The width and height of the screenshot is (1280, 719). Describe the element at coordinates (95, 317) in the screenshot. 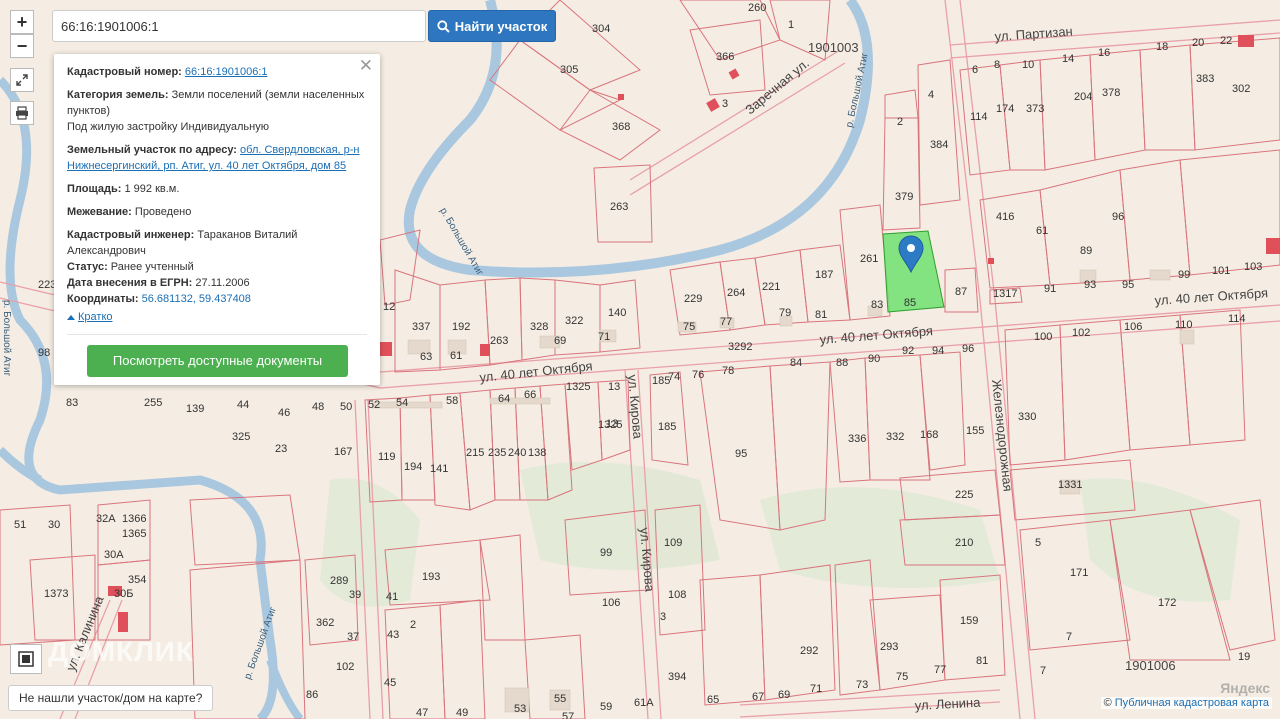

I see `collapse-label: Кратко` at that location.